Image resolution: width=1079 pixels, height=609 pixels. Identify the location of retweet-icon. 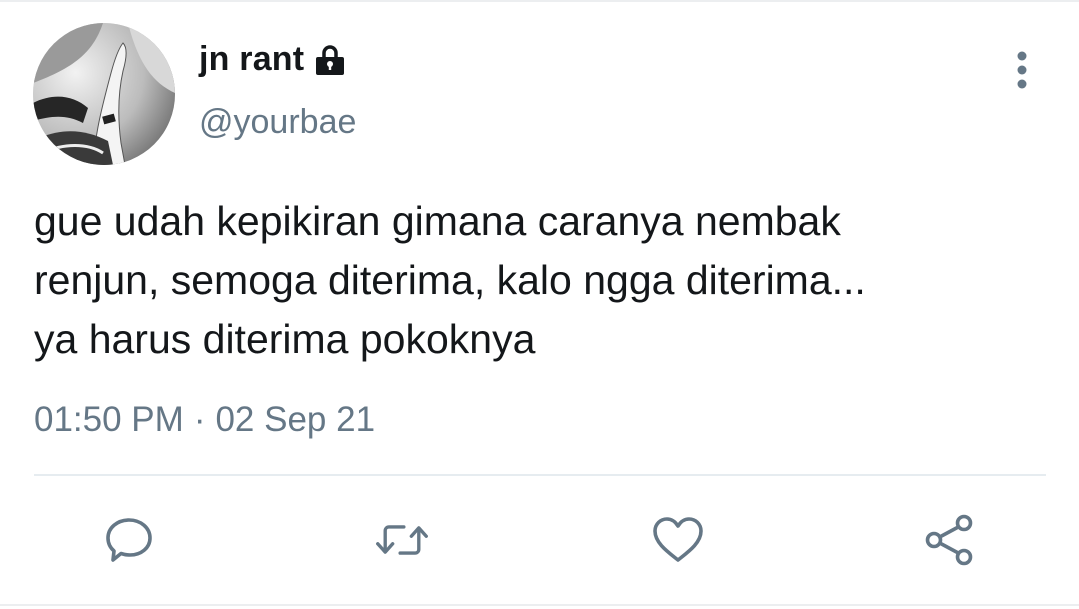
(402, 540).